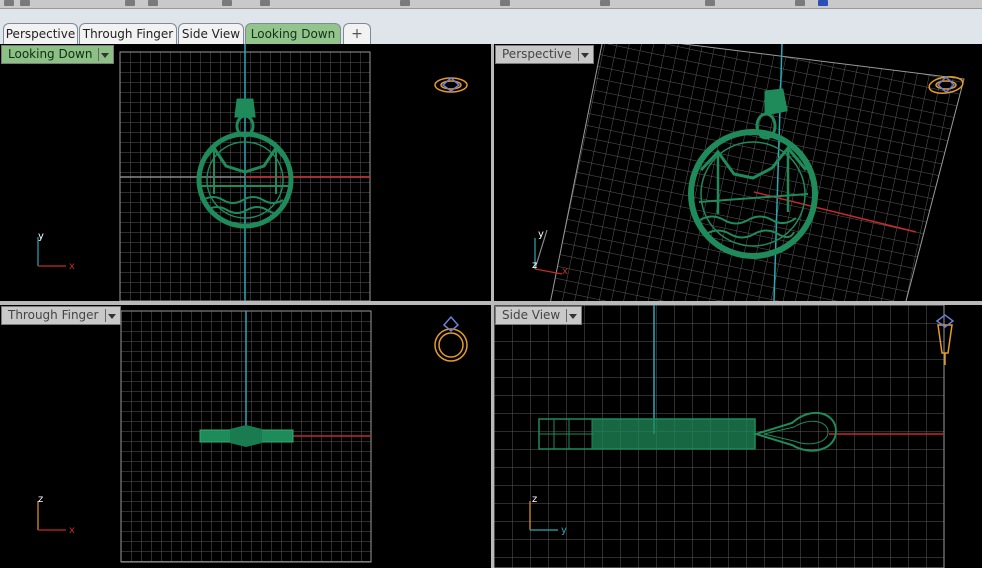  I want to click on save-icon, so click(130, 3).